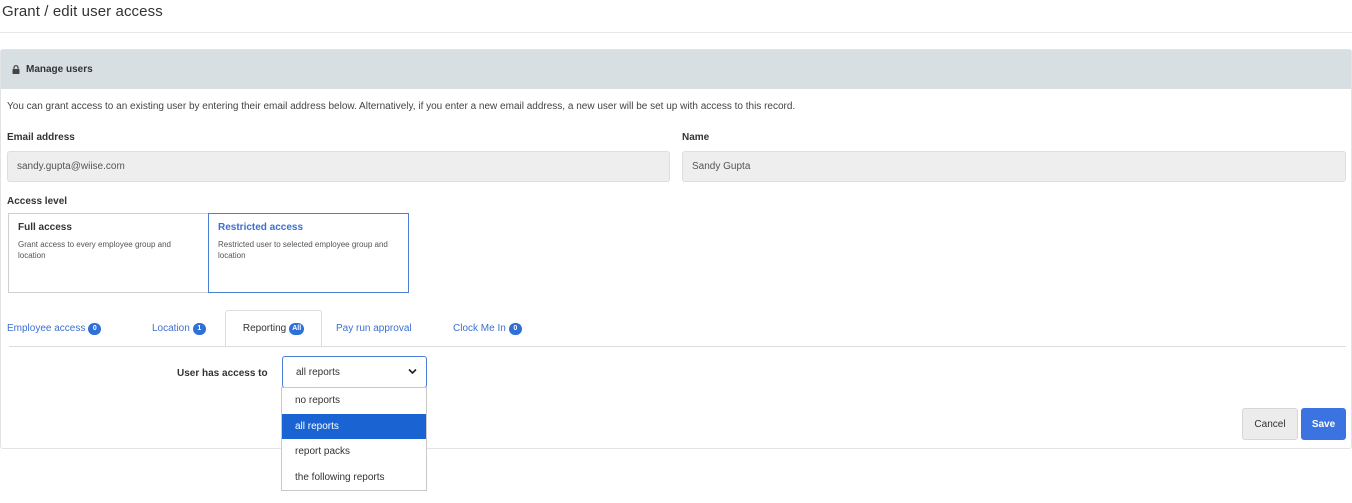  Describe the element at coordinates (59, 69) in the screenshot. I see `panel-header-label: Manage users` at that location.